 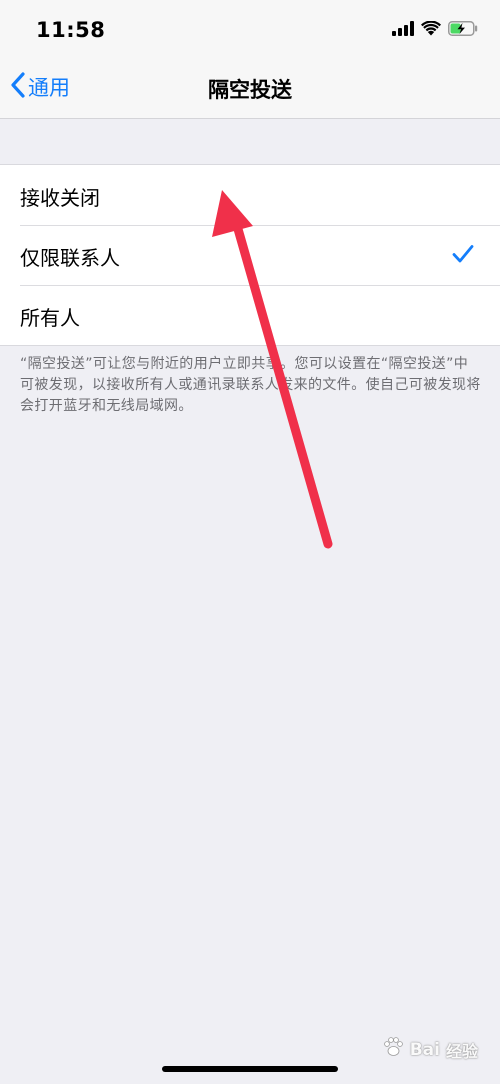 What do you see at coordinates (71, 30) in the screenshot?
I see `status-time: 11:58` at bounding box center [71, 30].